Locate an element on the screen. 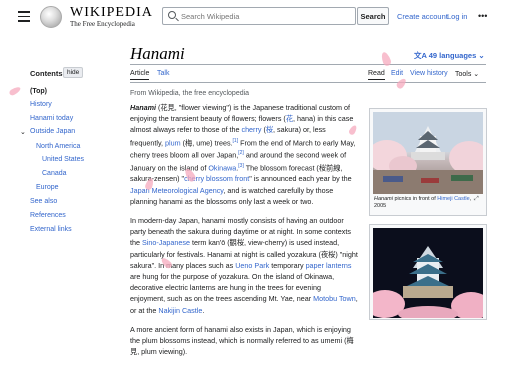  text: (梅, ume) trees. is located at coordinates (206, 142).